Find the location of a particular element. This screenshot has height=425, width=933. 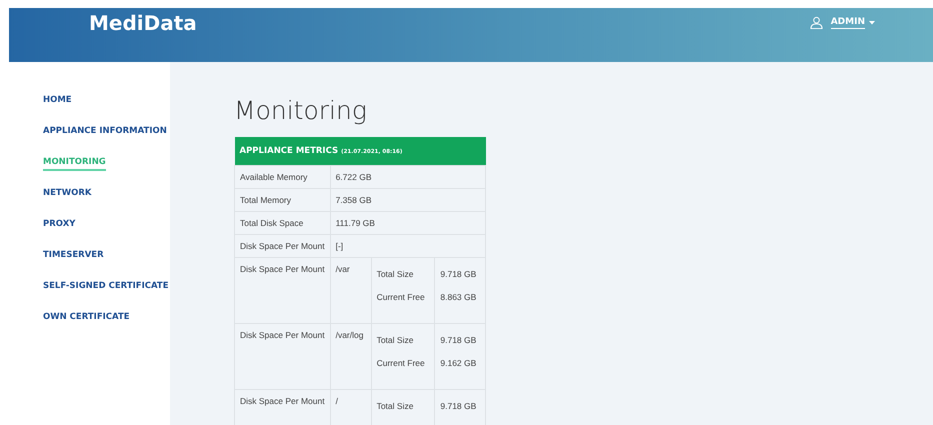

caret-icon is located at coordinates (872, 22).